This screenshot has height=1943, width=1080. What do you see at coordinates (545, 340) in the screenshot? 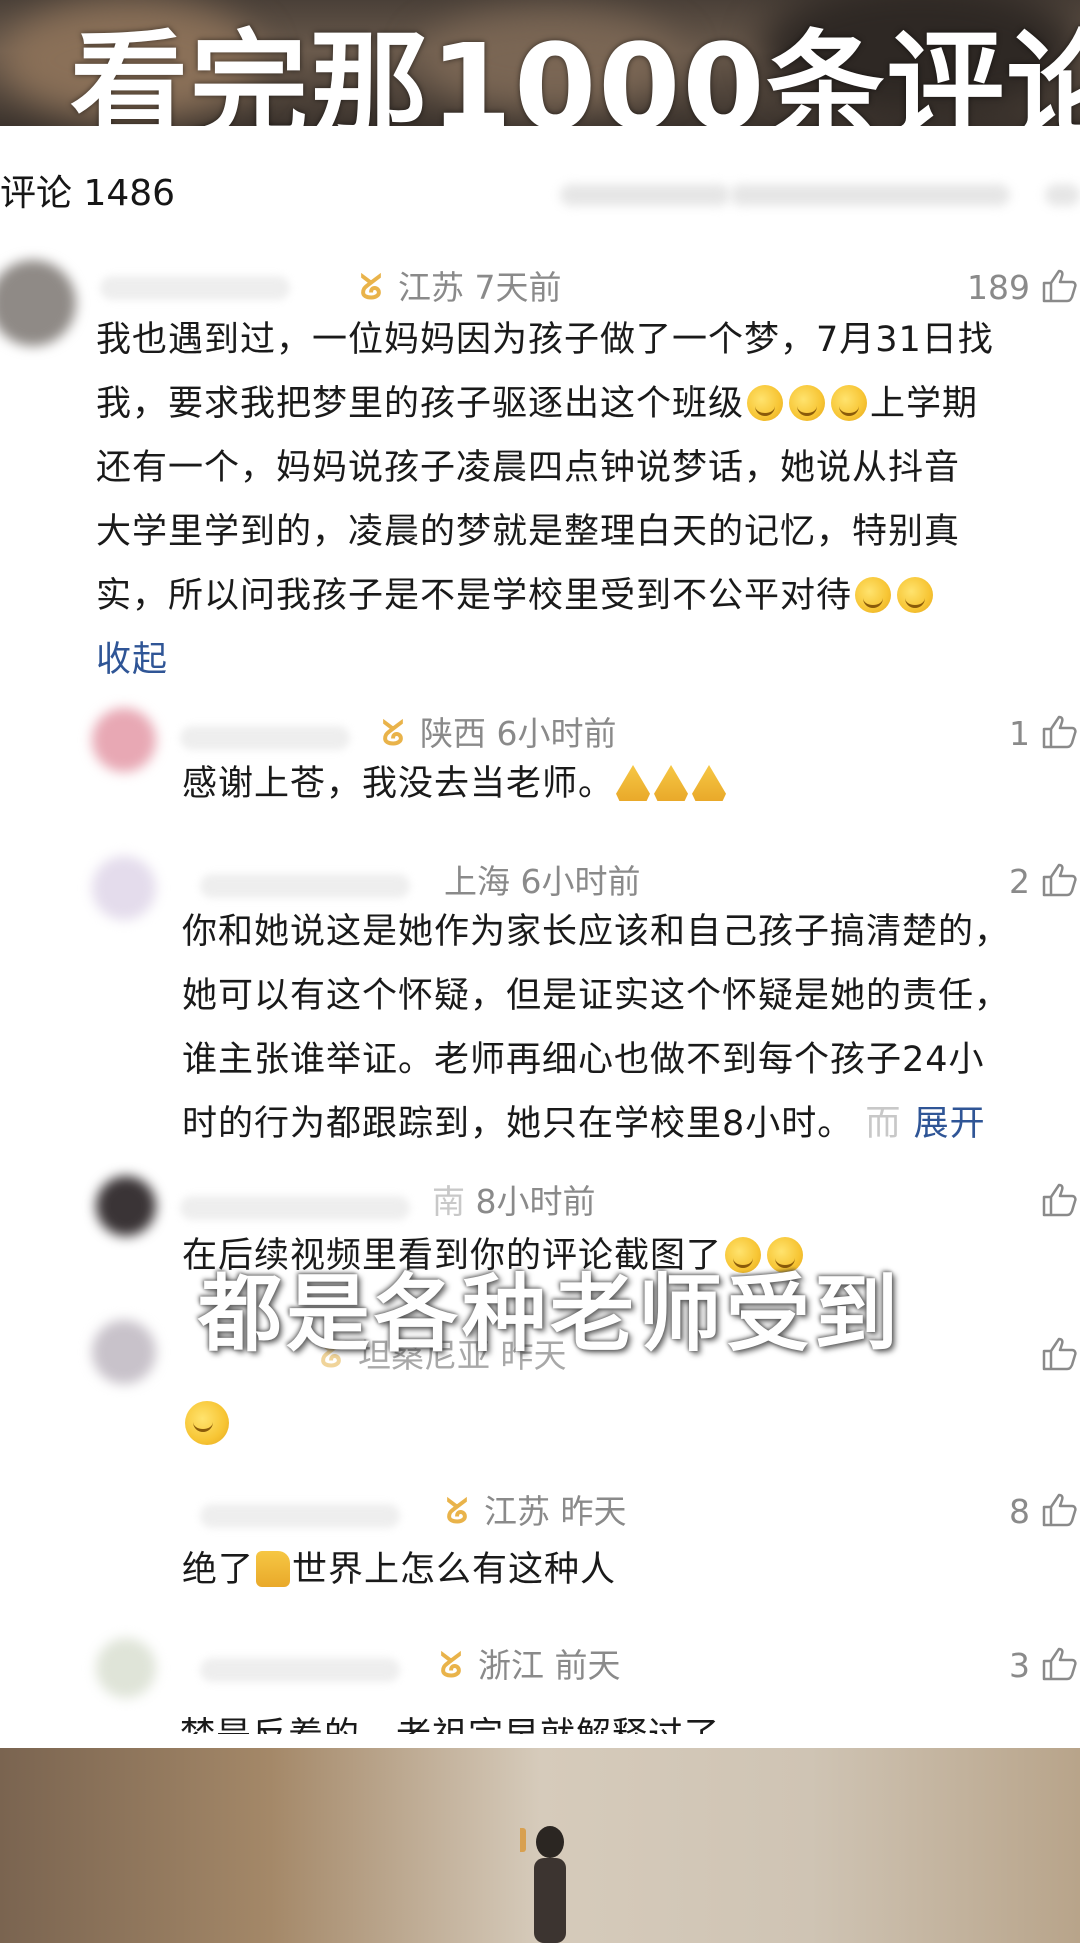
I see `comment-line: 我也遇到过，一位妈妈因为孩子做了一个梦，7月31日找` at bounding box center [545, 340].